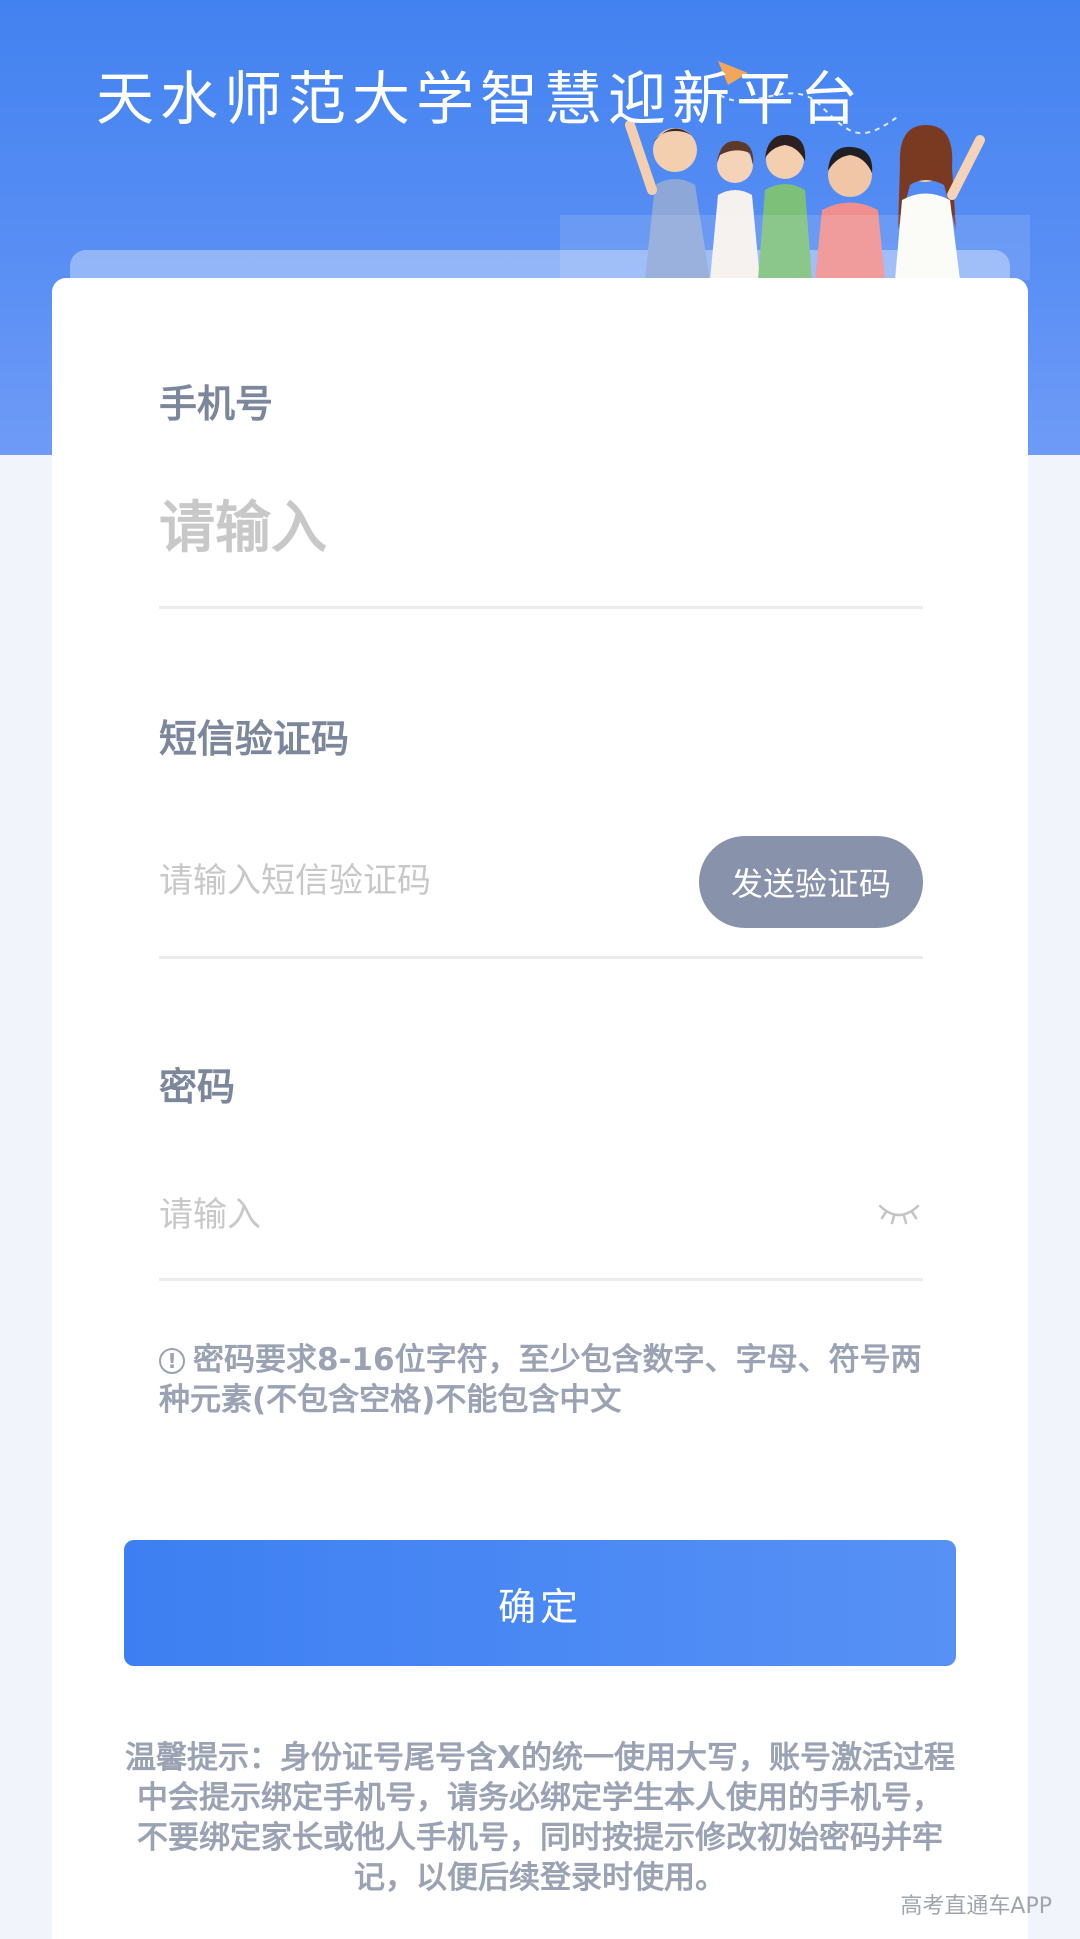 This screenshot has height=1939, width=1080. What do you see at coordinates (541, 957) in the screenshot?
I see `sms-underline` at bounding box center [541, 957].